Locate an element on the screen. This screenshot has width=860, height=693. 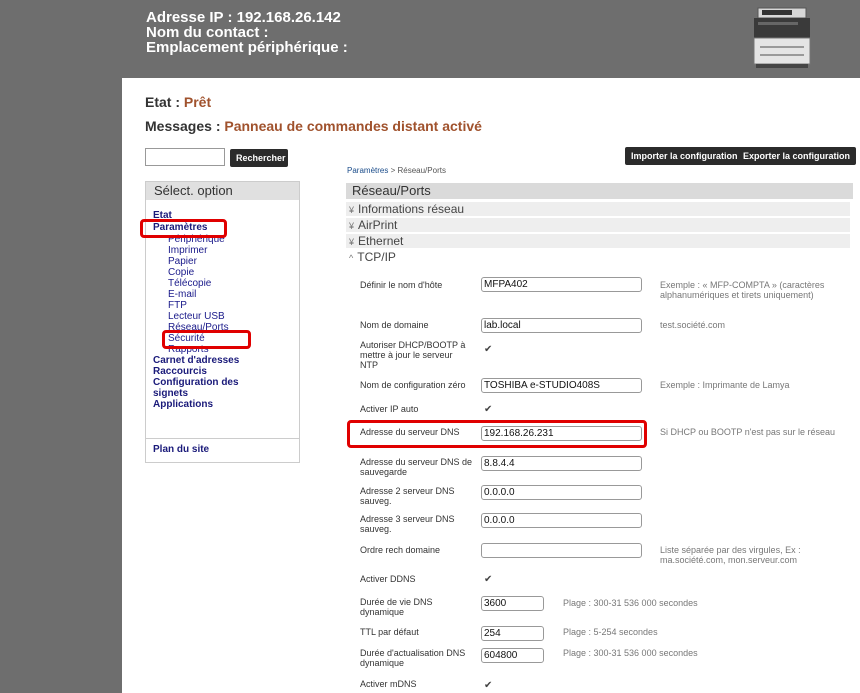
messages-value: Panneau de commandes distant activé is located at coordinates (353, 126).